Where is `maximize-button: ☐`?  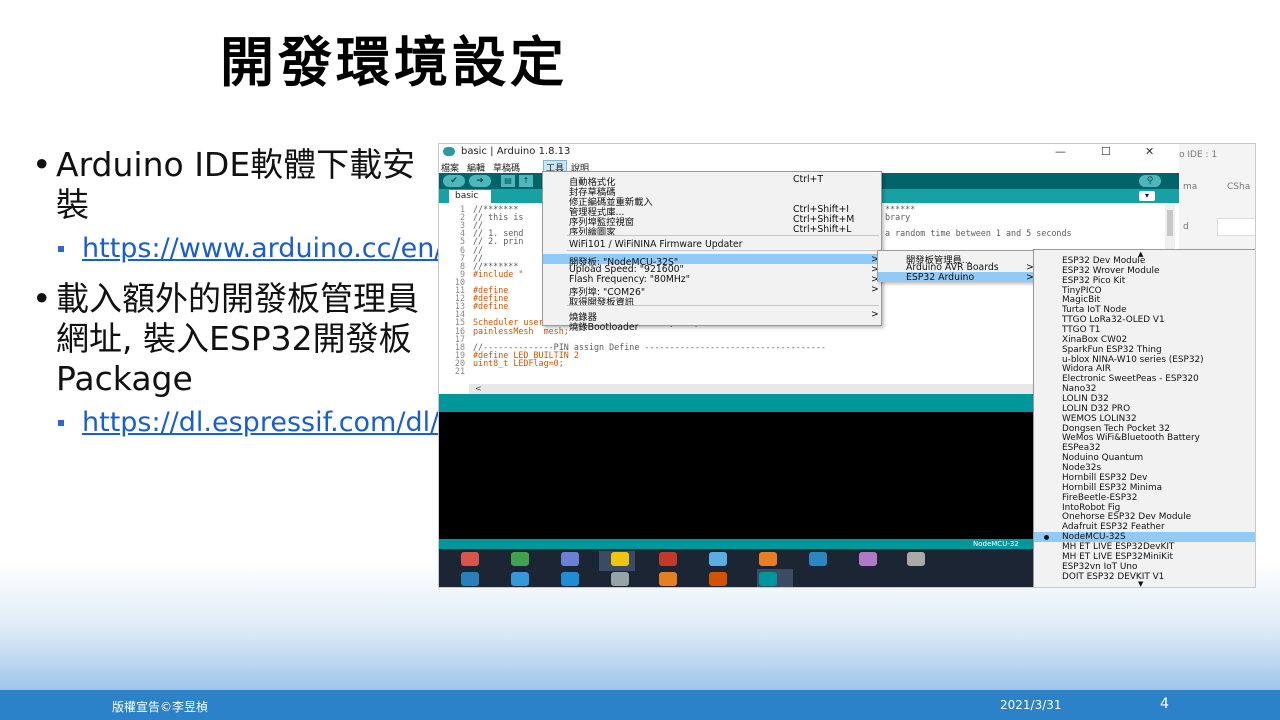
maximize-button: ☐ is located at coordinates (1106, 151).